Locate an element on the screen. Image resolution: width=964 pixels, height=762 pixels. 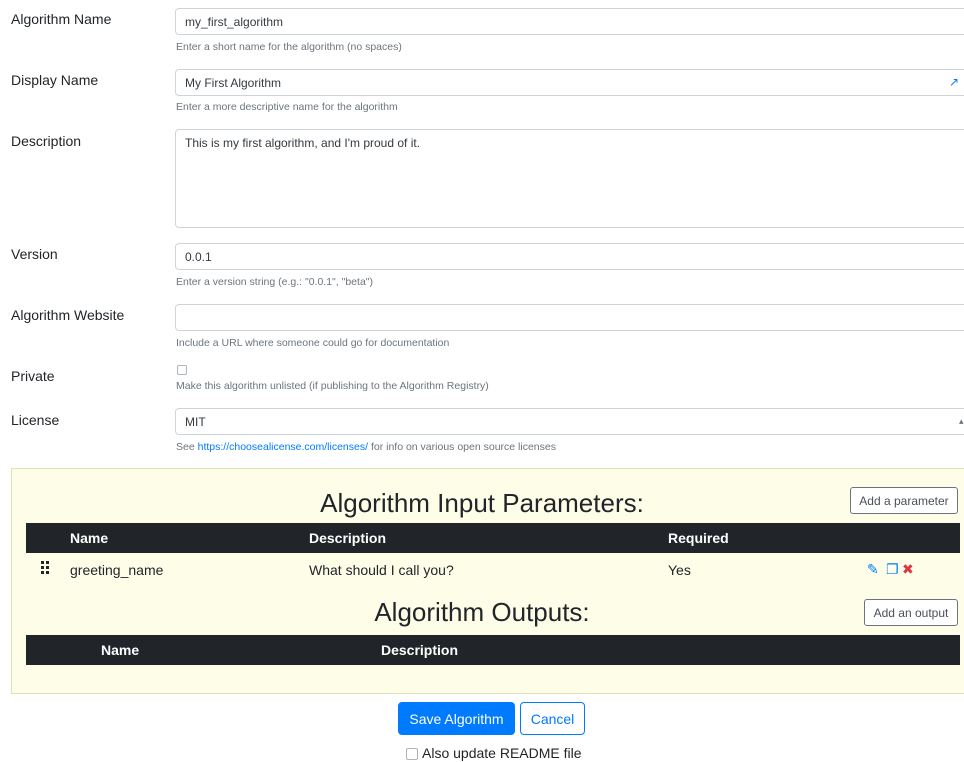
outputs-title: Algorithm Outputs: is located at coordinates (482, 612).